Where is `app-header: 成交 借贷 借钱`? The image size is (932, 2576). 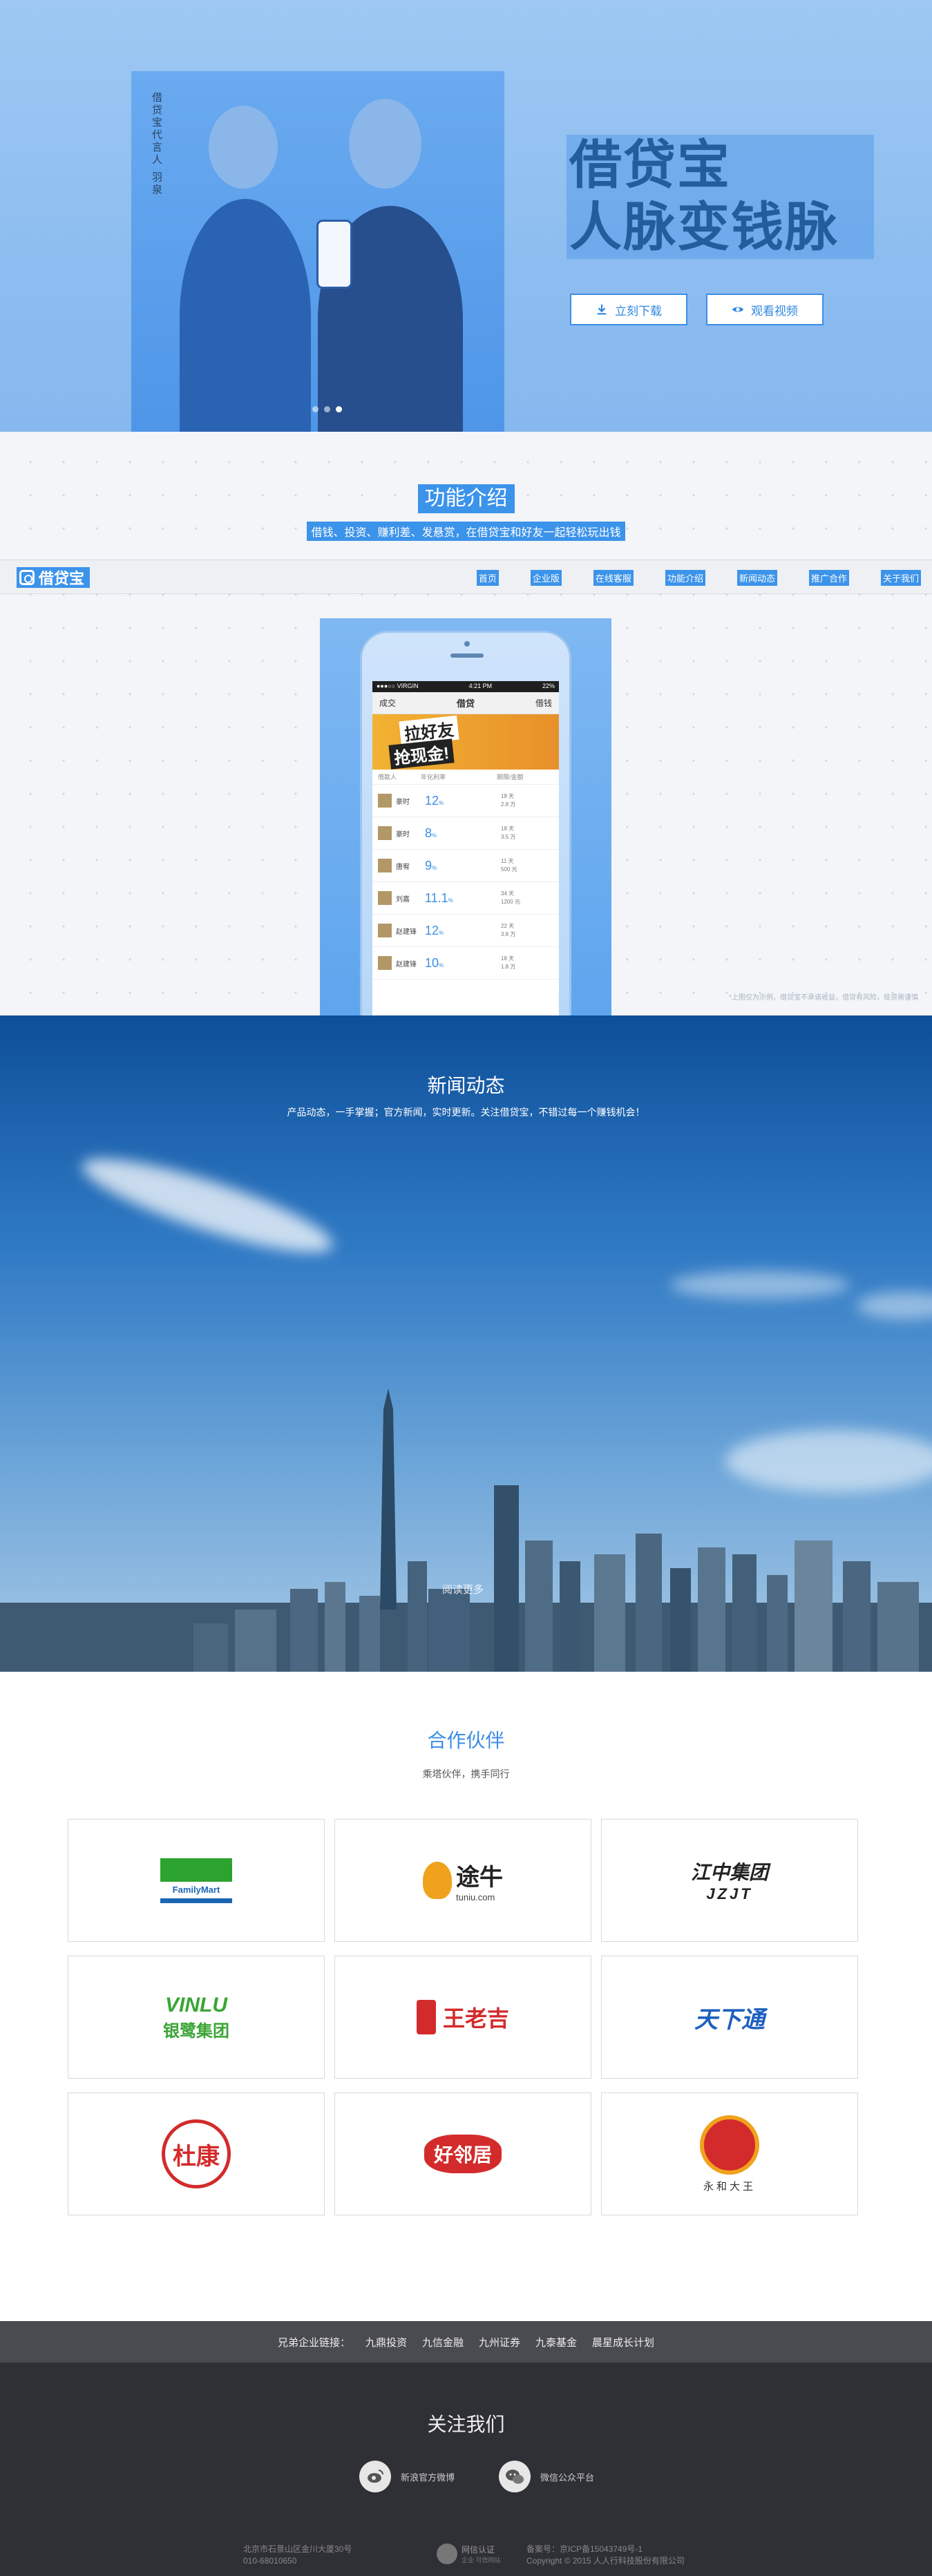 app-header: 成交 借贷 借钱 is located at coordinates (466, 703).